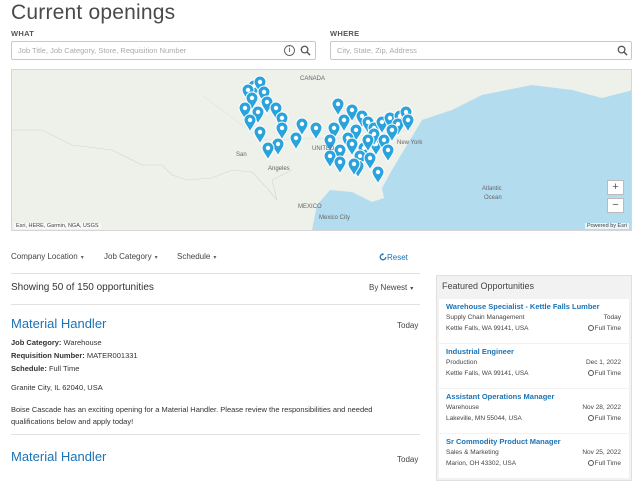 The height and width of the screenshot is (481, 642). I want to click on where-label: WHERE, so click(345, 33).